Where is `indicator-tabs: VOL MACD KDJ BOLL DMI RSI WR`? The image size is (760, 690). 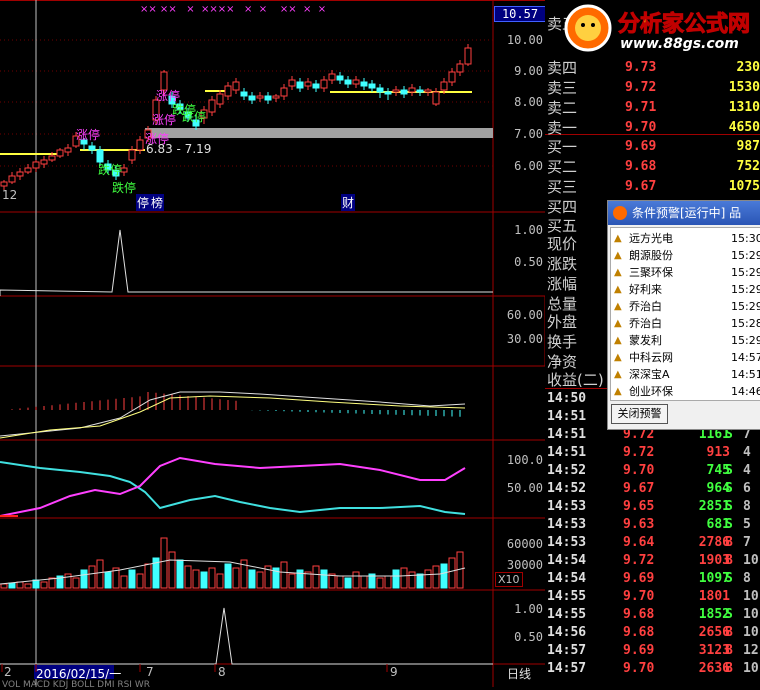 indicator-tabs: VOL MACD KDJ BOLL DMI RSI WR is located at coordinates (76, 685).